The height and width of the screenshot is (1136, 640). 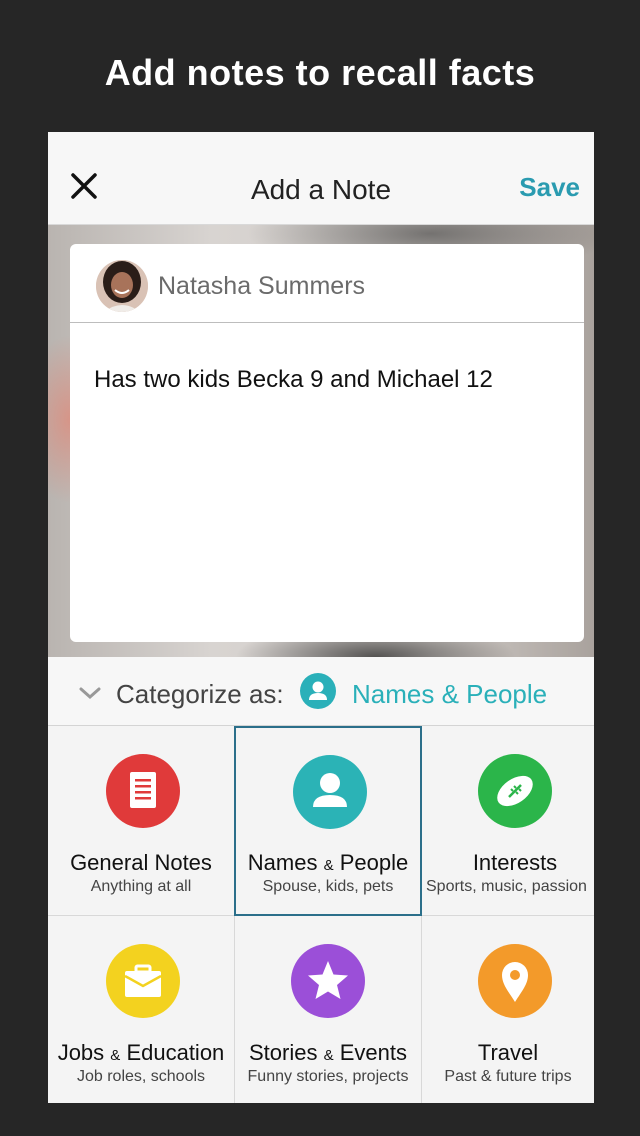 I want to click on category-subtitle: Anything at all, so click(x=141, y=886).